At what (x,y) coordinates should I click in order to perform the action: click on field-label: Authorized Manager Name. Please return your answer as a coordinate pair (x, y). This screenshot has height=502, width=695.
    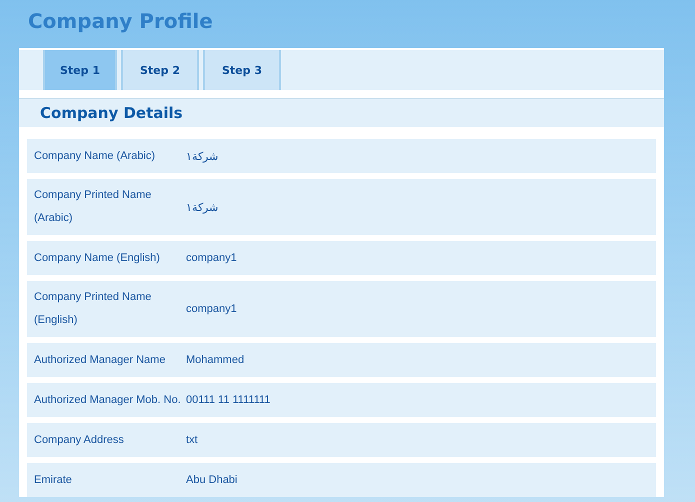
    Looking at the image, I should click on (100, 360).